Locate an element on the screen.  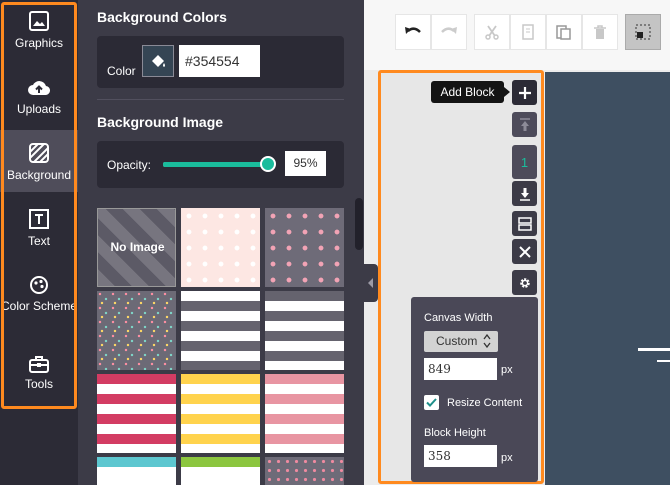
move-block-up-button is located at coordinates (524, 124).